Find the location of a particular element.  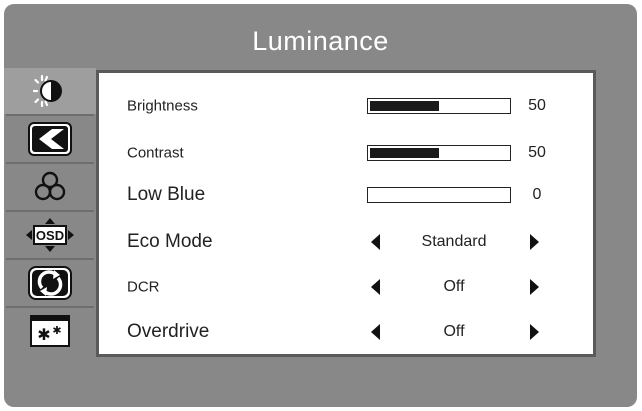

menu-title: Luminance is located at coordinates (320, 41).